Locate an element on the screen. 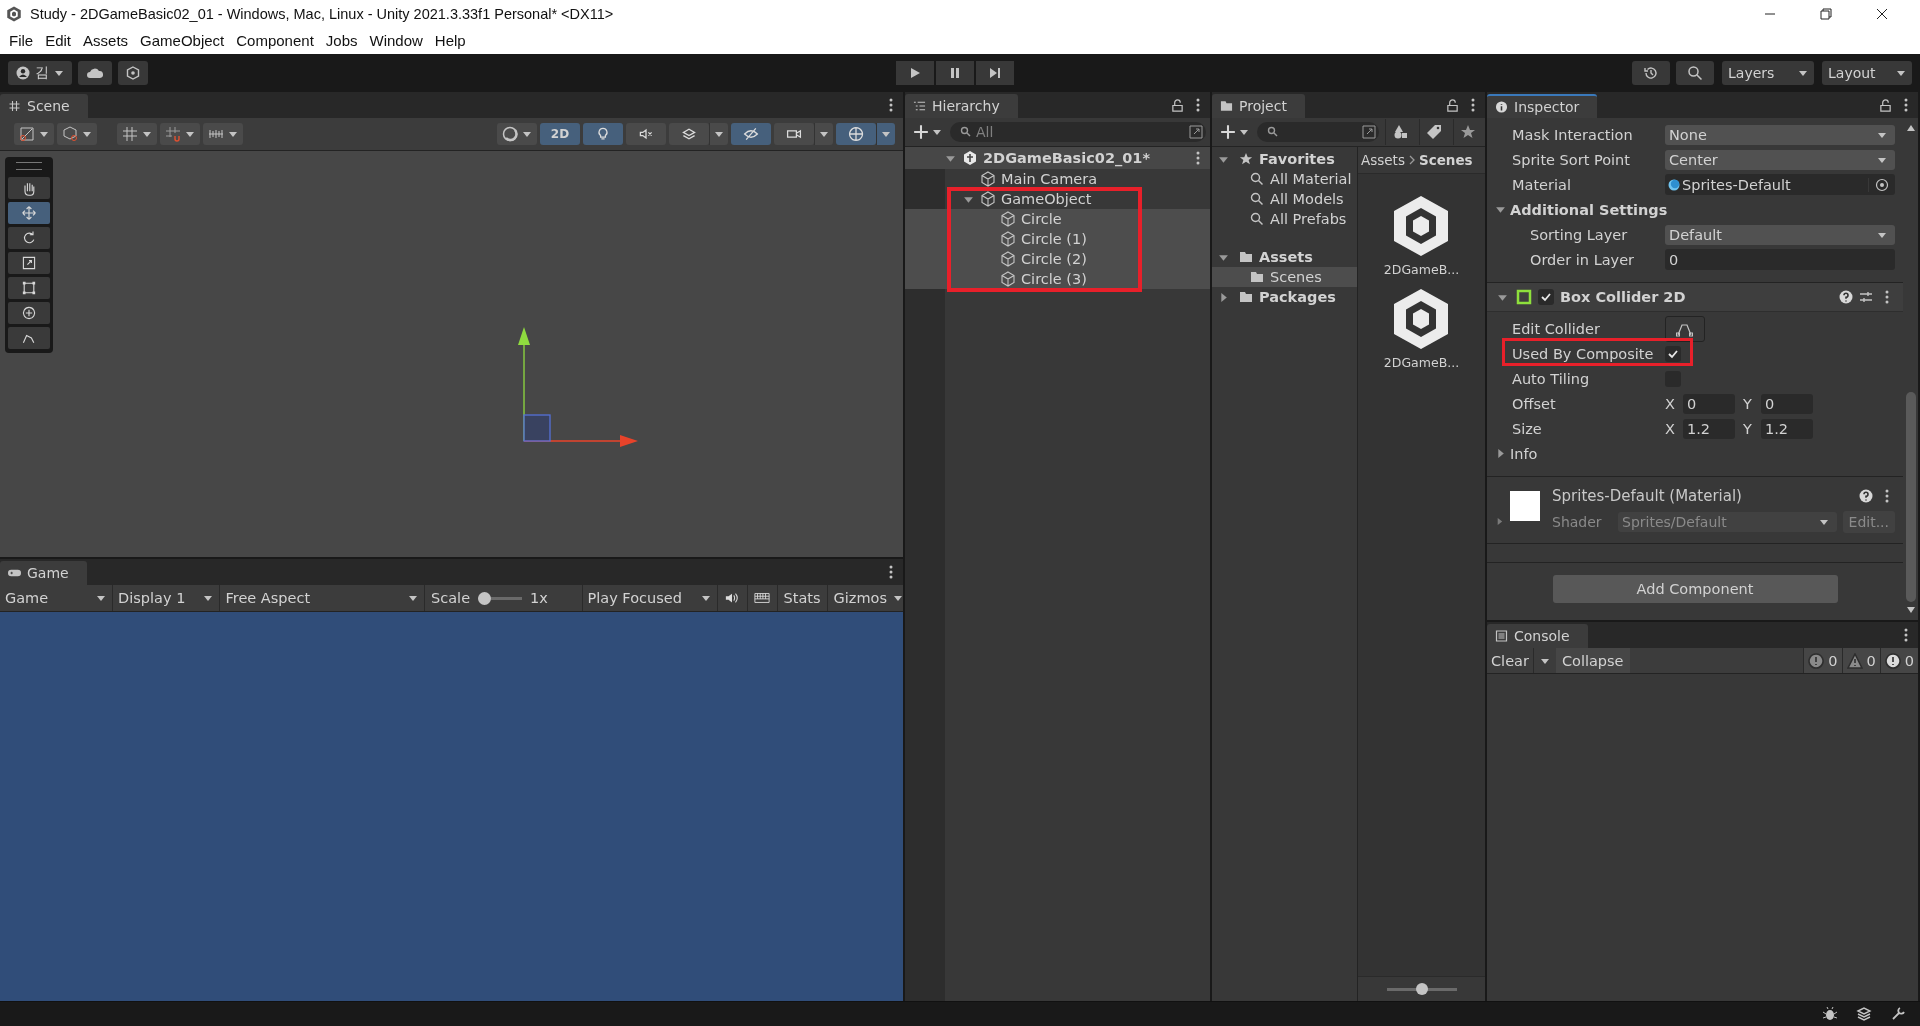 This screenshot has width=1920, height=1026. audio-toggle is located at coordinates (646, 134).